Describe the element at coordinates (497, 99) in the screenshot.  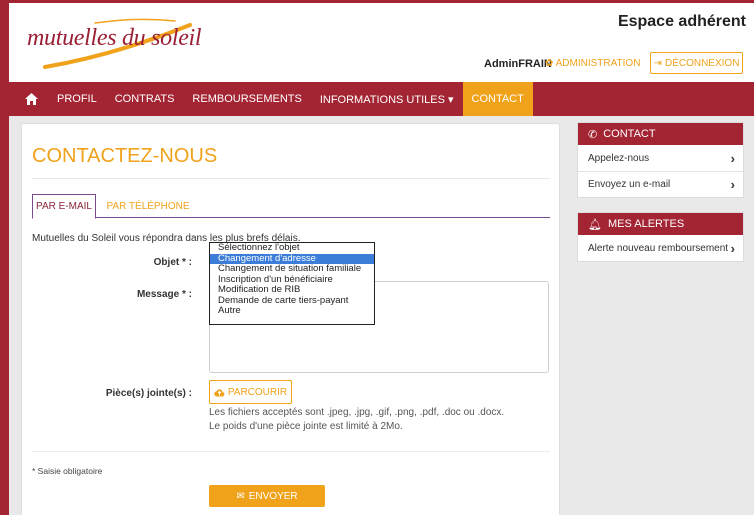
I see `nav-contact: CONTACT` at that location.